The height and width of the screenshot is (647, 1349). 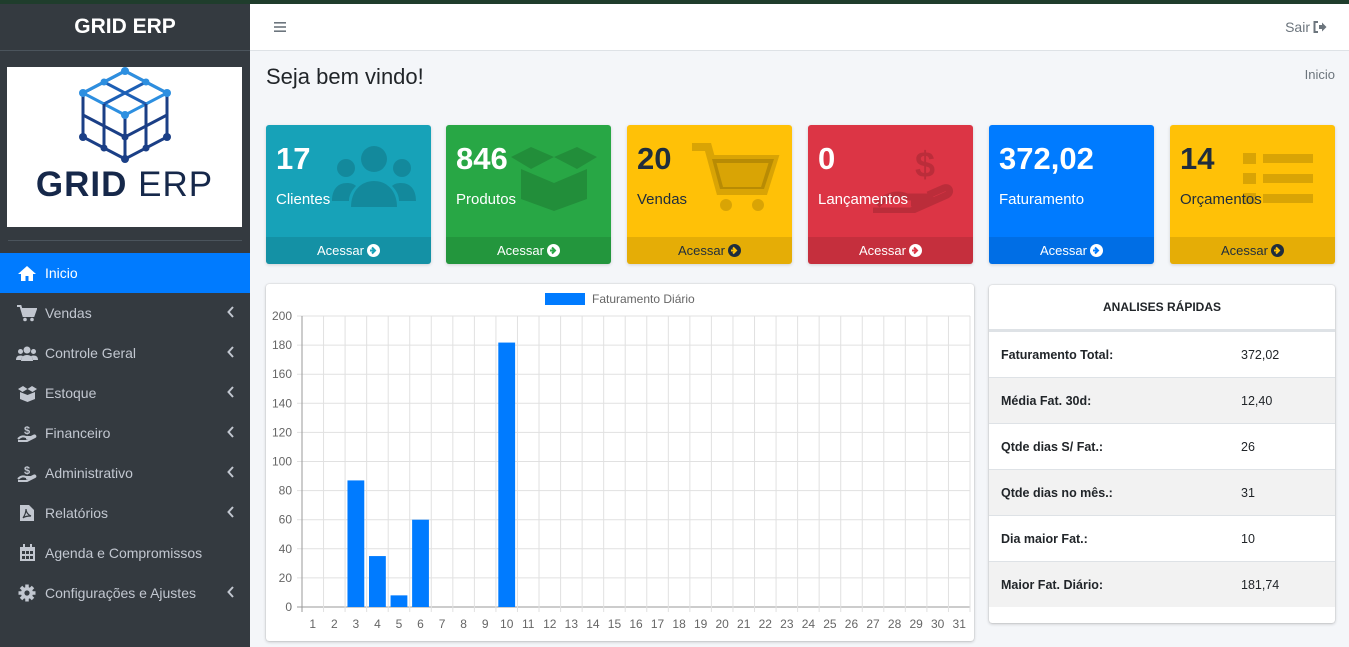 I want to click on x-tick-label: 14, so click(x=593, y=624).